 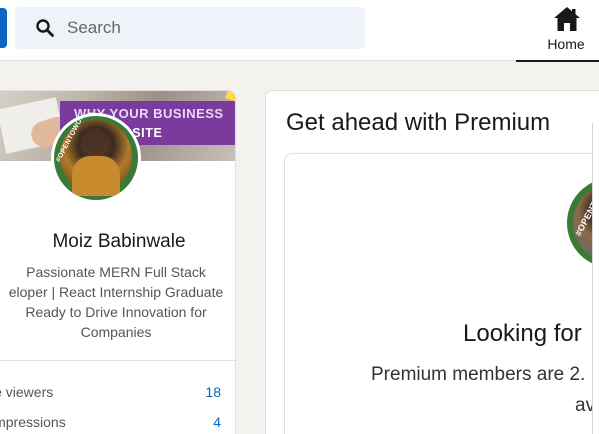 I want to click on search-box, so click(x=190, y=28).